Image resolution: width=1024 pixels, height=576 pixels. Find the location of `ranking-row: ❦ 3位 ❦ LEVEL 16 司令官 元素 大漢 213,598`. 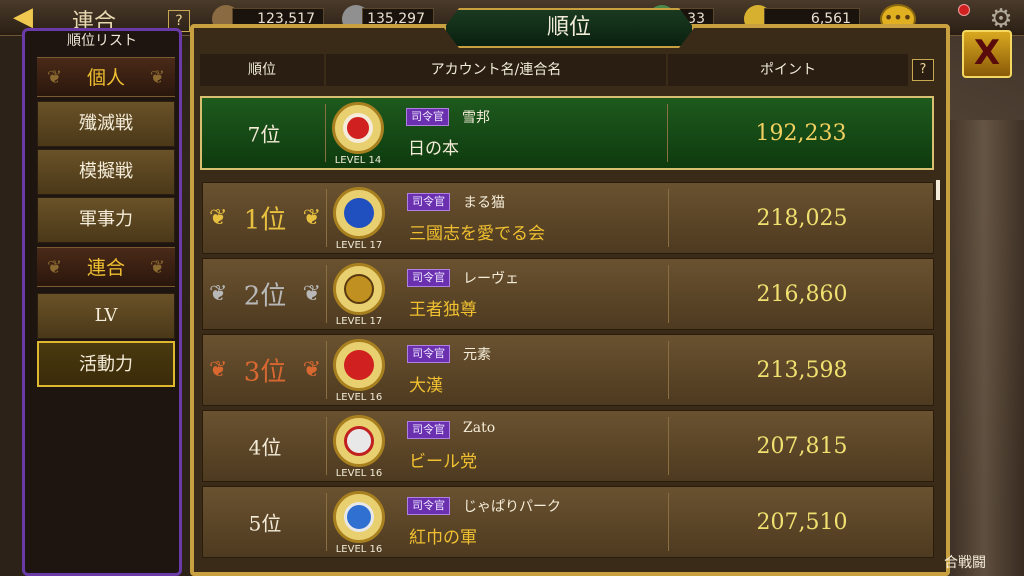

ranking-row: ❦ 3位 ❦ LEVEL 16 司令官 元素 大漢 213,598 is located at coordinates (568, 370).